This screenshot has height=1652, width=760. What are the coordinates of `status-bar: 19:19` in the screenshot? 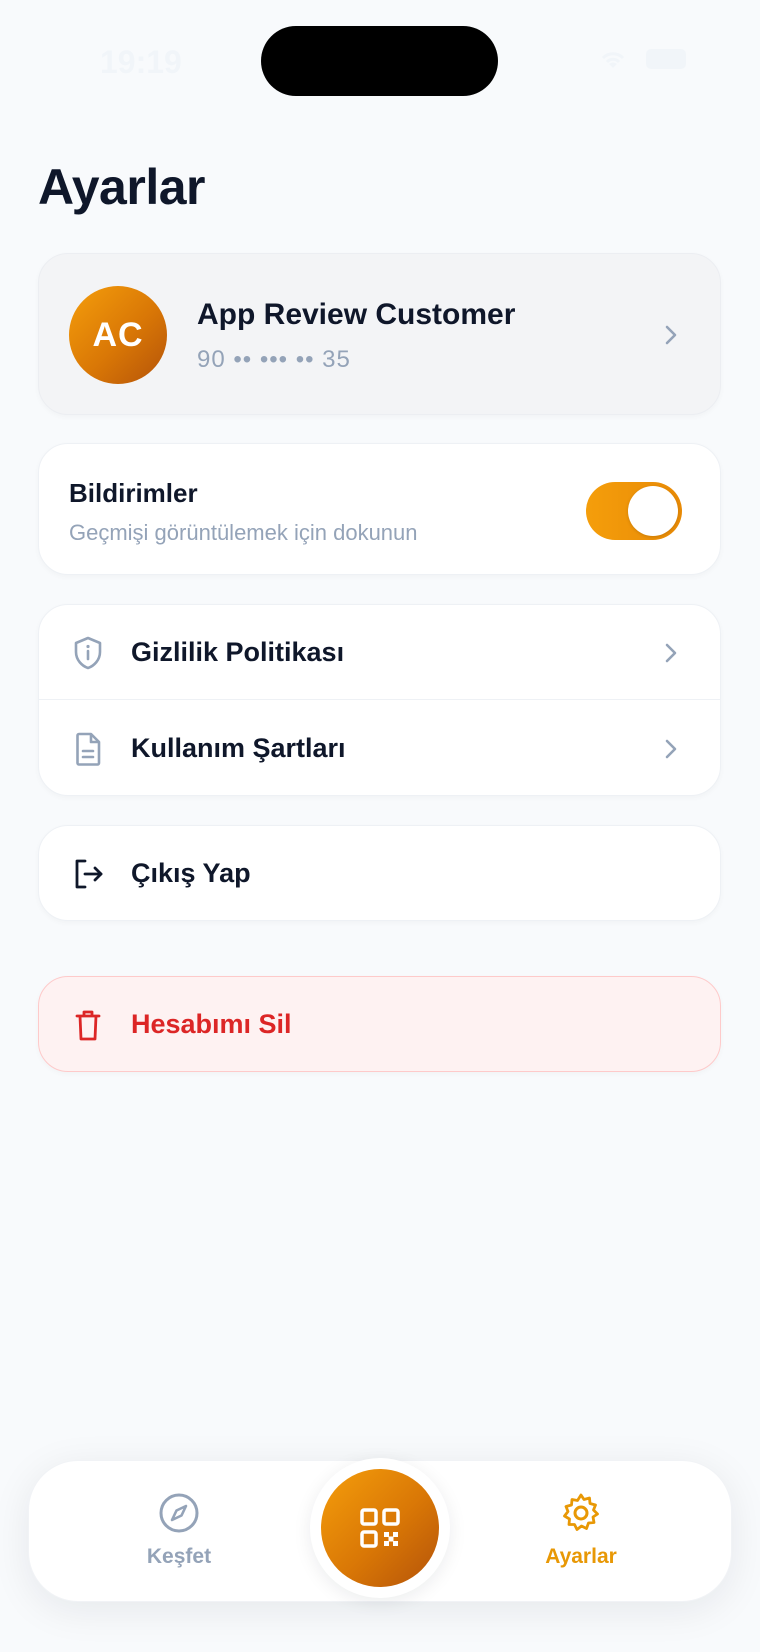 It's located at (380, 60).